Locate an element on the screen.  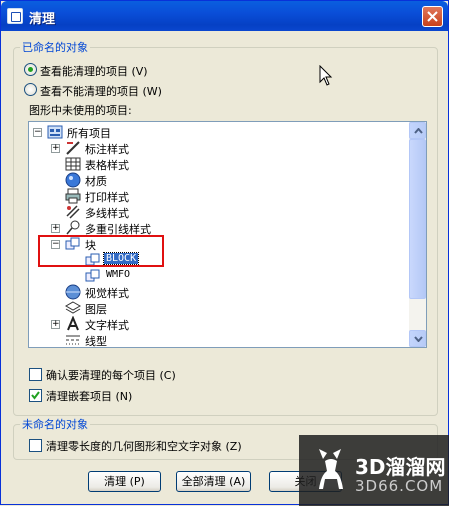
purge-nested-label: 清理嵌套项目 (N) is located at coordinates (89, 396).